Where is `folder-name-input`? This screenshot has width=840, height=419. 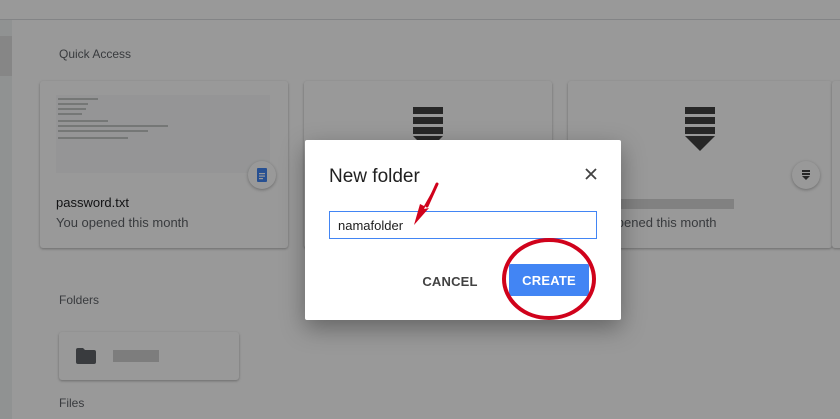
folder-name-input is located at coordinates (463, 225).